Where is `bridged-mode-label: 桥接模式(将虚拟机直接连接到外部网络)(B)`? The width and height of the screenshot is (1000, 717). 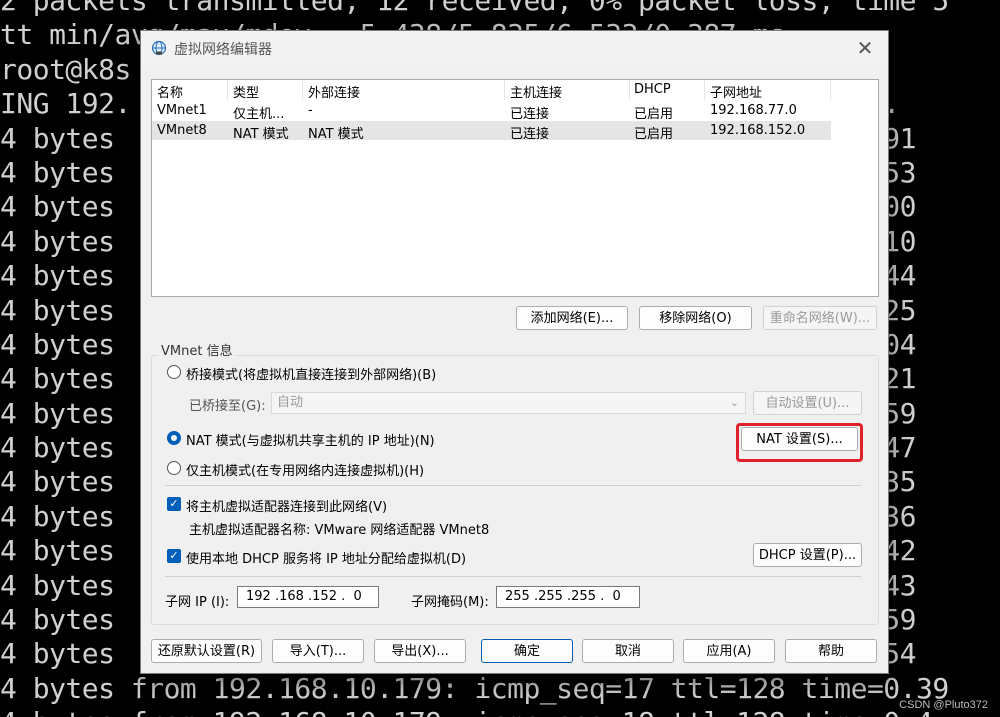
bridged-mode-label: 桥接模式(将虚拟机直接连接到外部网络)(B) is located at coordinates (311, 373).